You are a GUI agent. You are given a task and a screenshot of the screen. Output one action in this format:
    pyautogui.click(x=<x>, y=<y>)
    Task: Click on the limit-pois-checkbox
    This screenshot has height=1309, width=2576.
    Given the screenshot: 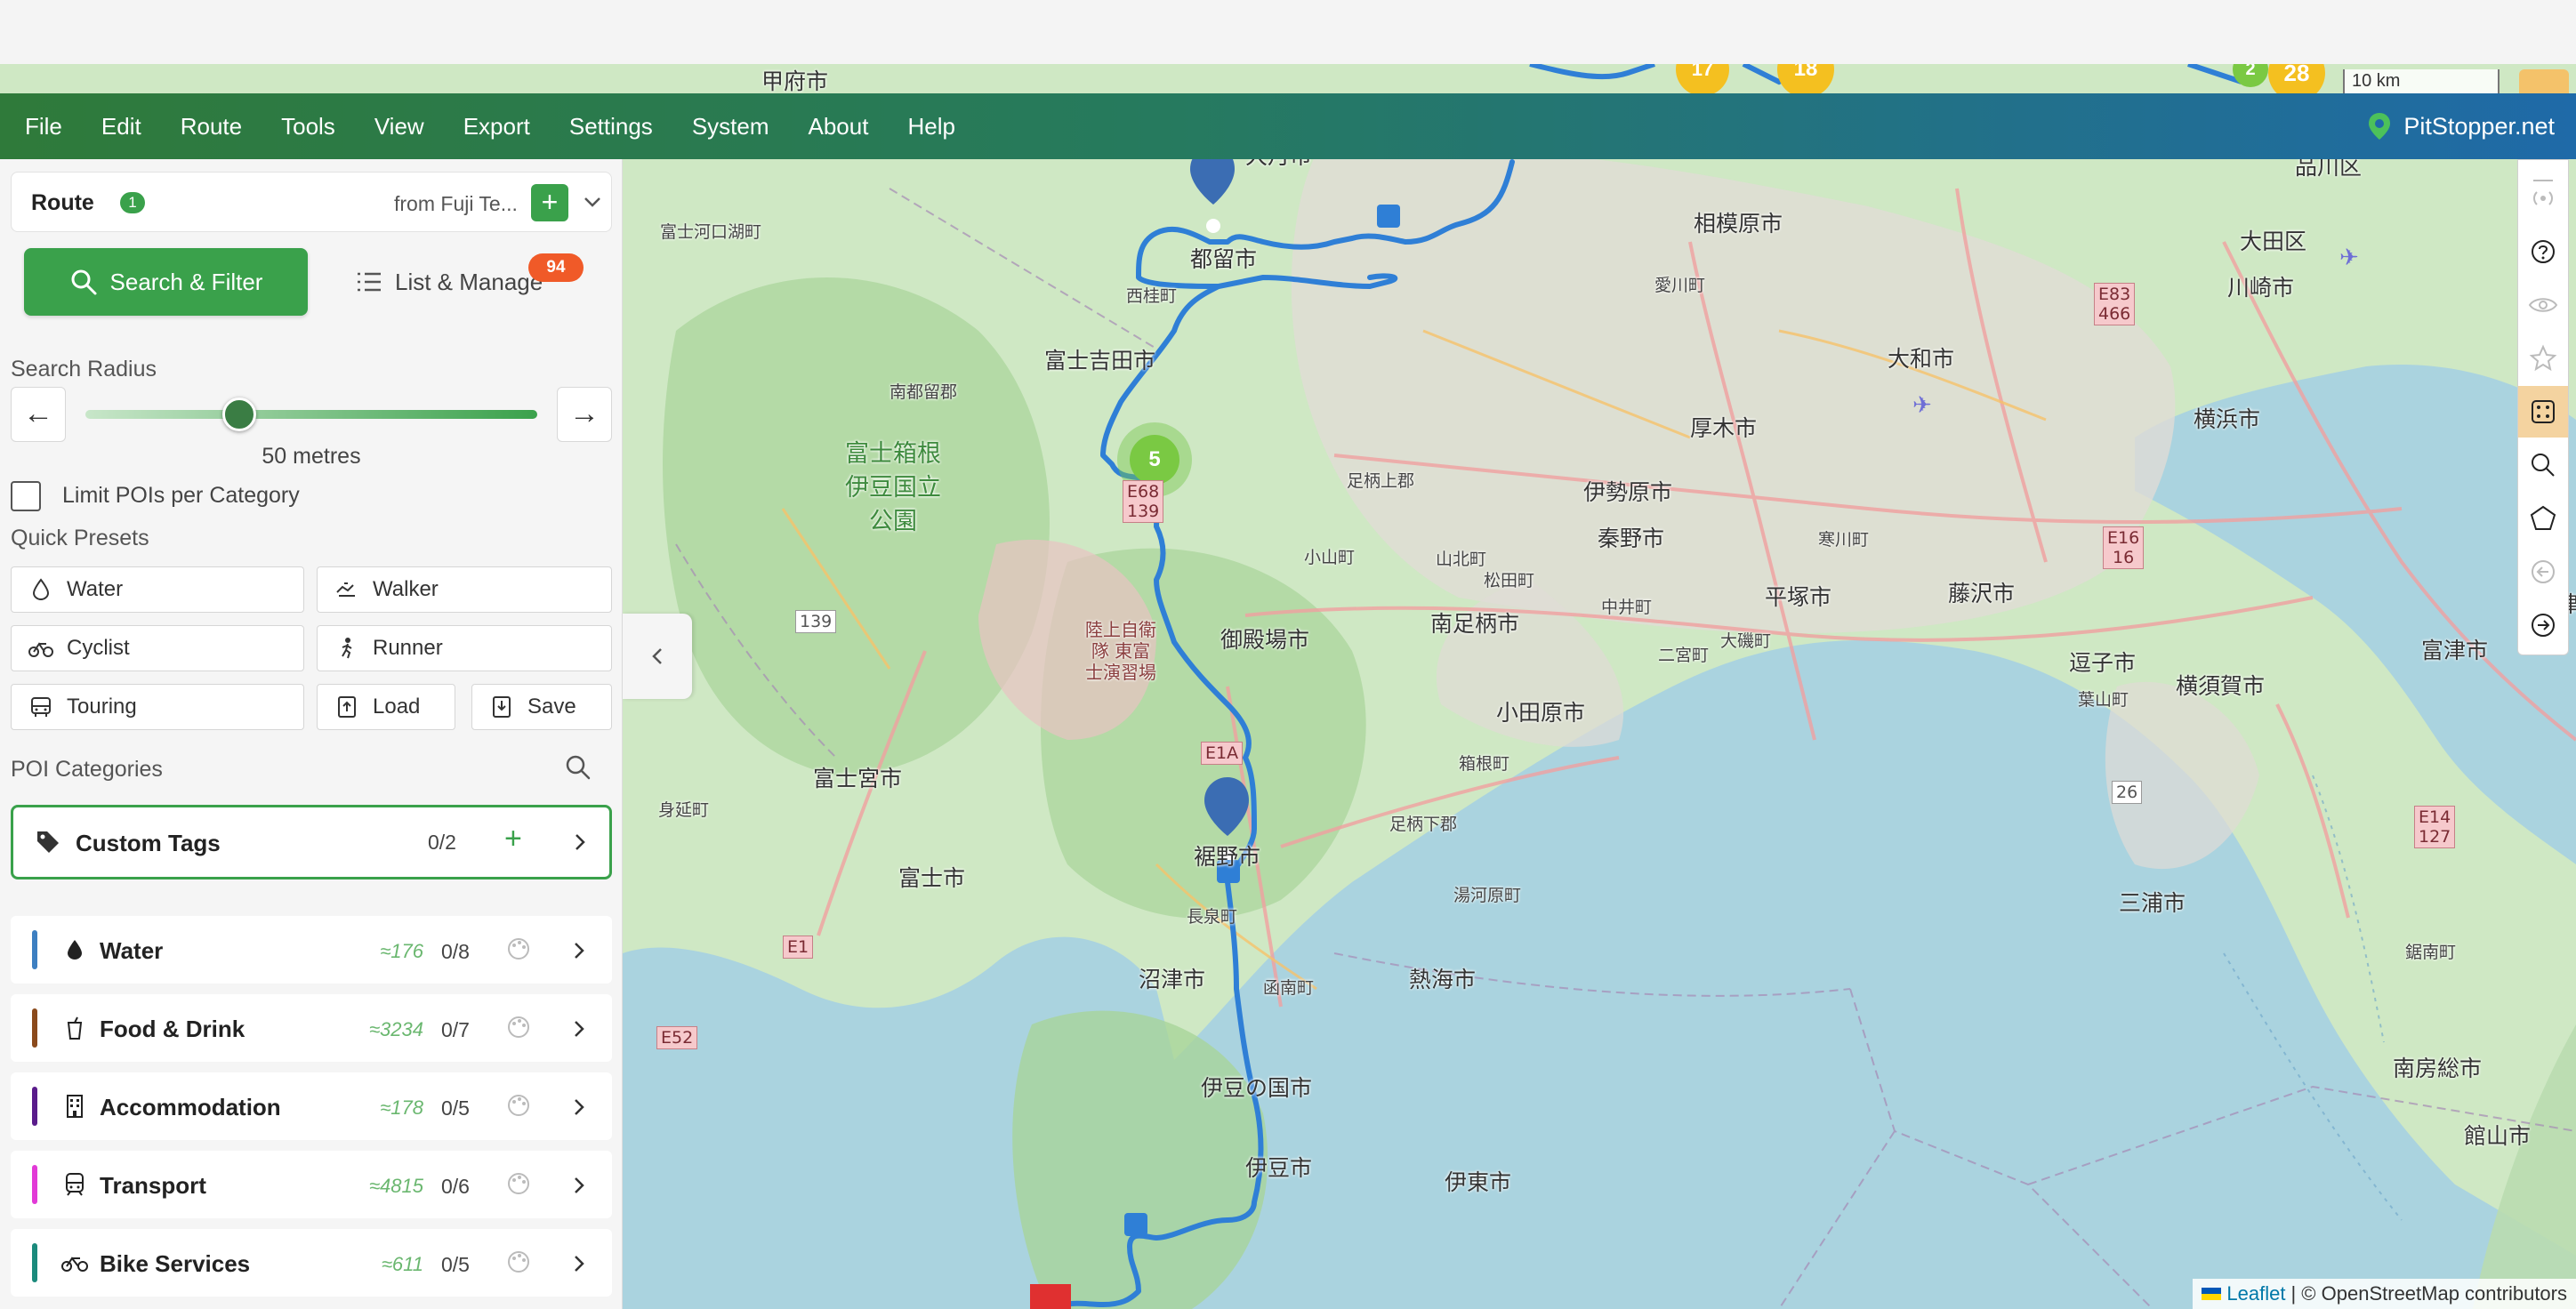 What is the action you would take?
    pyautogui.click(x=26, y=496)
    